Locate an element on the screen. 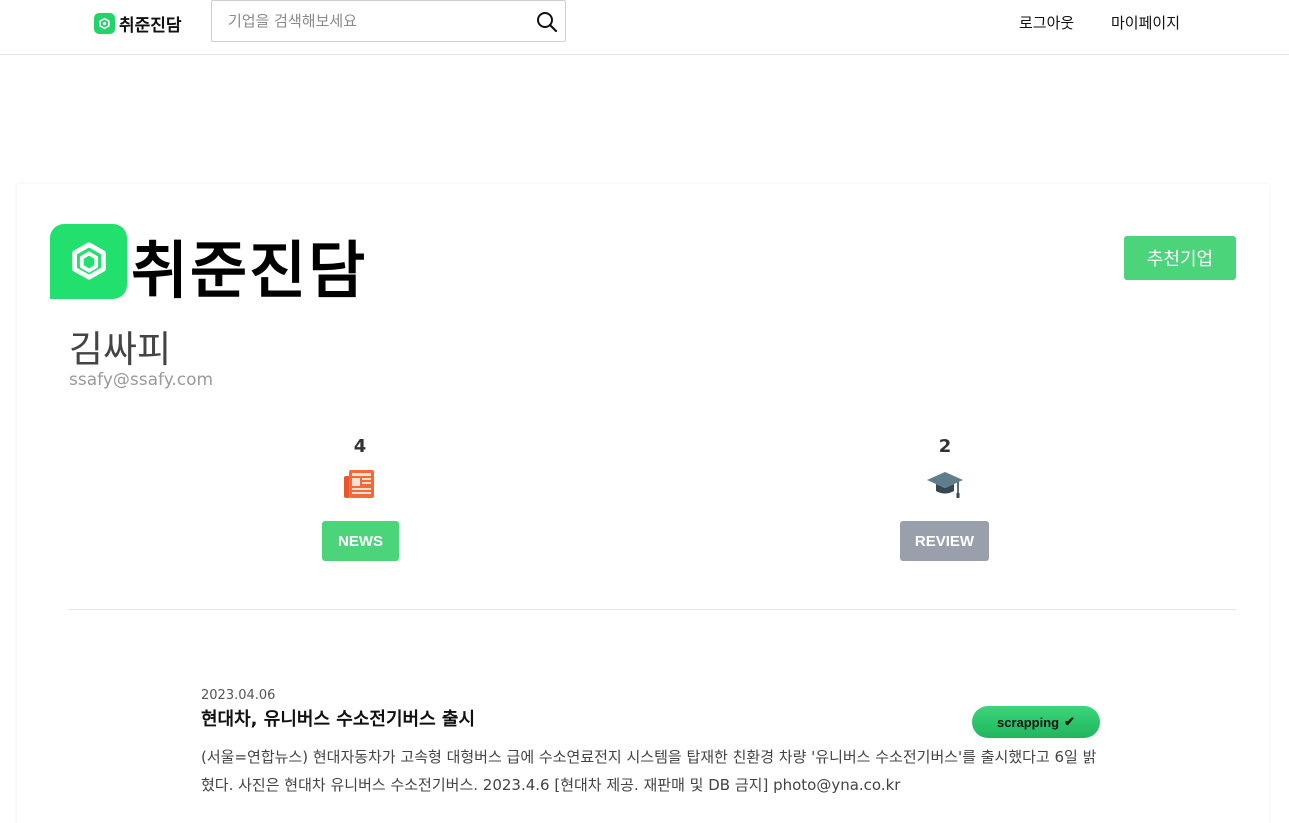 This screenshot has width=1289, height=823. mypage-link: 마이페이지 is located at coordinates (1145, 22).